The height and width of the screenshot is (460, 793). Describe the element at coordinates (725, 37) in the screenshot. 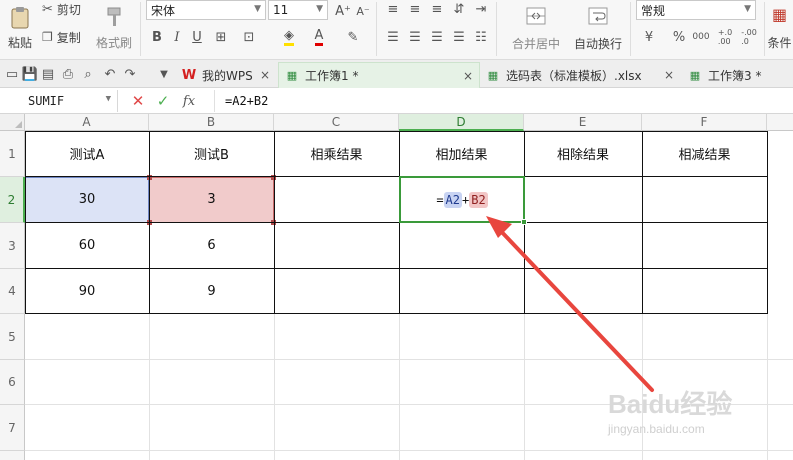

I see `increase-decimal-button: +.0 .00` at that location.